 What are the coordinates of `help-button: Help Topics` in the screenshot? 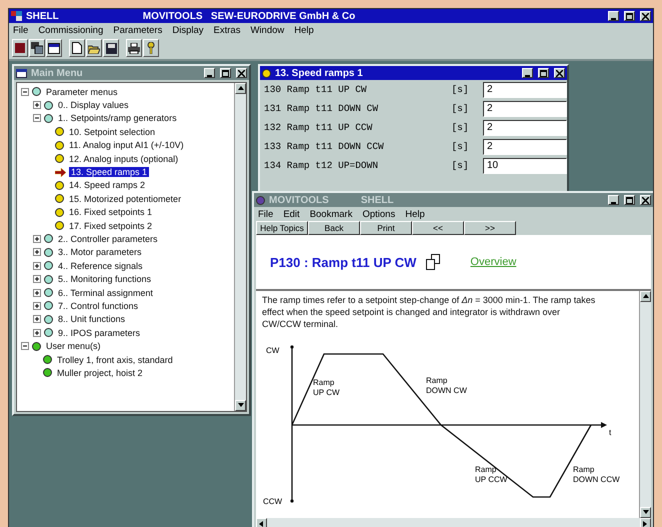 It's located at (282, 228).